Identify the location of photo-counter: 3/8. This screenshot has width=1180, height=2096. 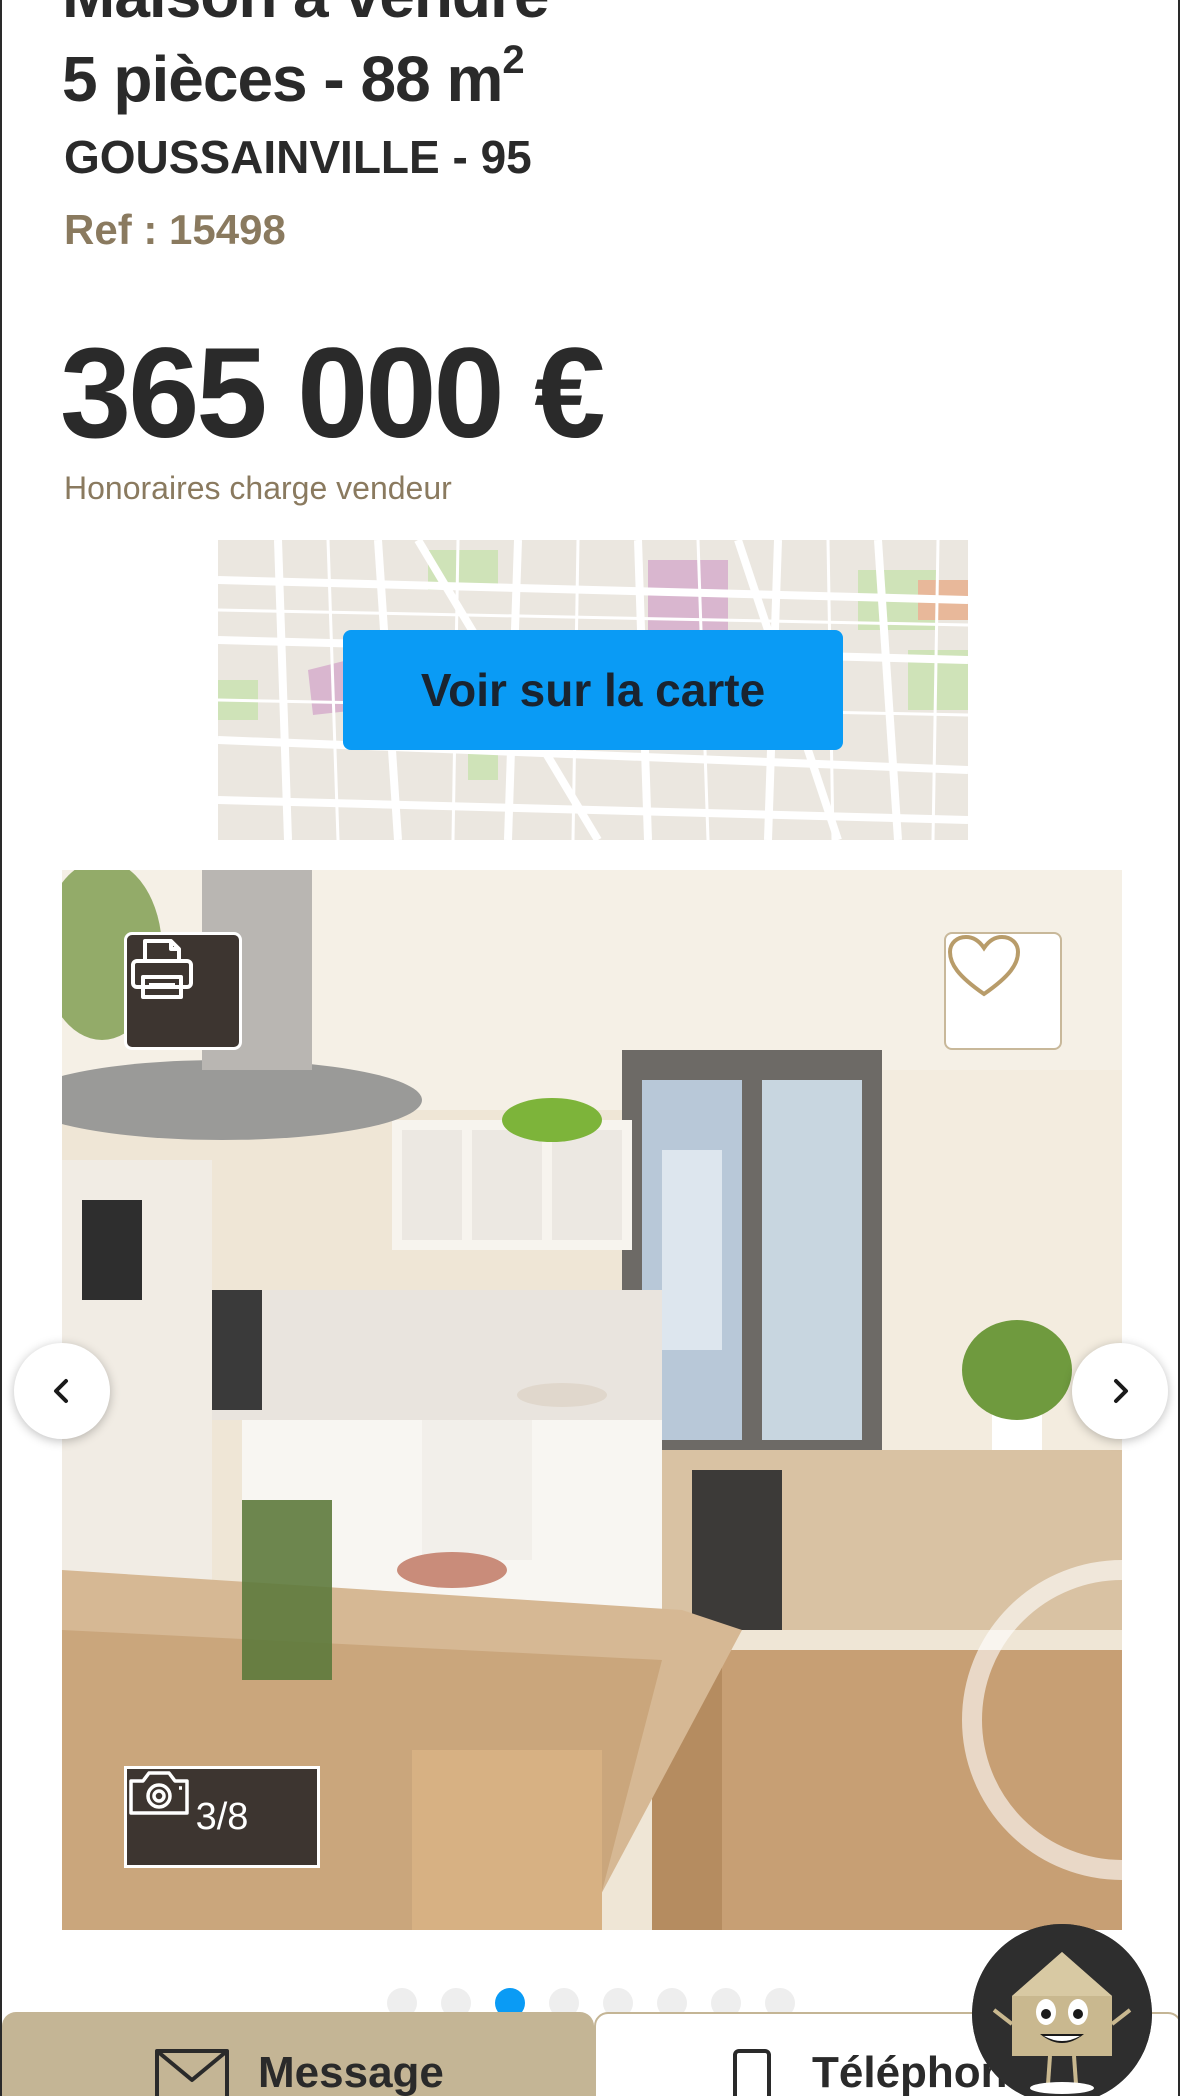
(222, 1817).